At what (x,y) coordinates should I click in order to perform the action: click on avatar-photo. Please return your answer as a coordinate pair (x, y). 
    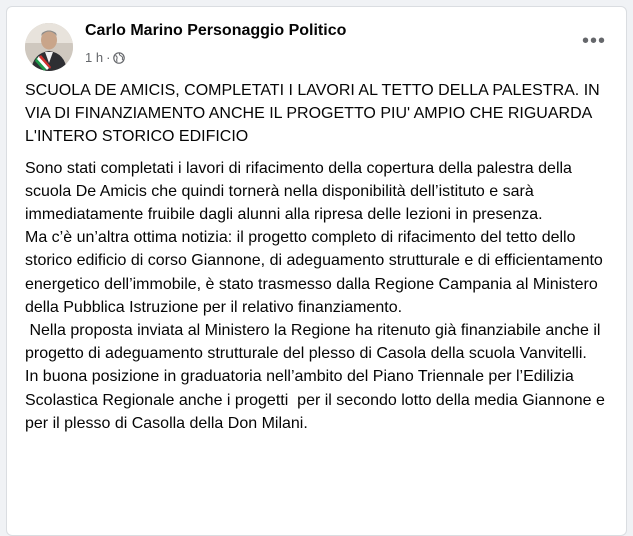
    Looking at the image, I should click on (49, 47).